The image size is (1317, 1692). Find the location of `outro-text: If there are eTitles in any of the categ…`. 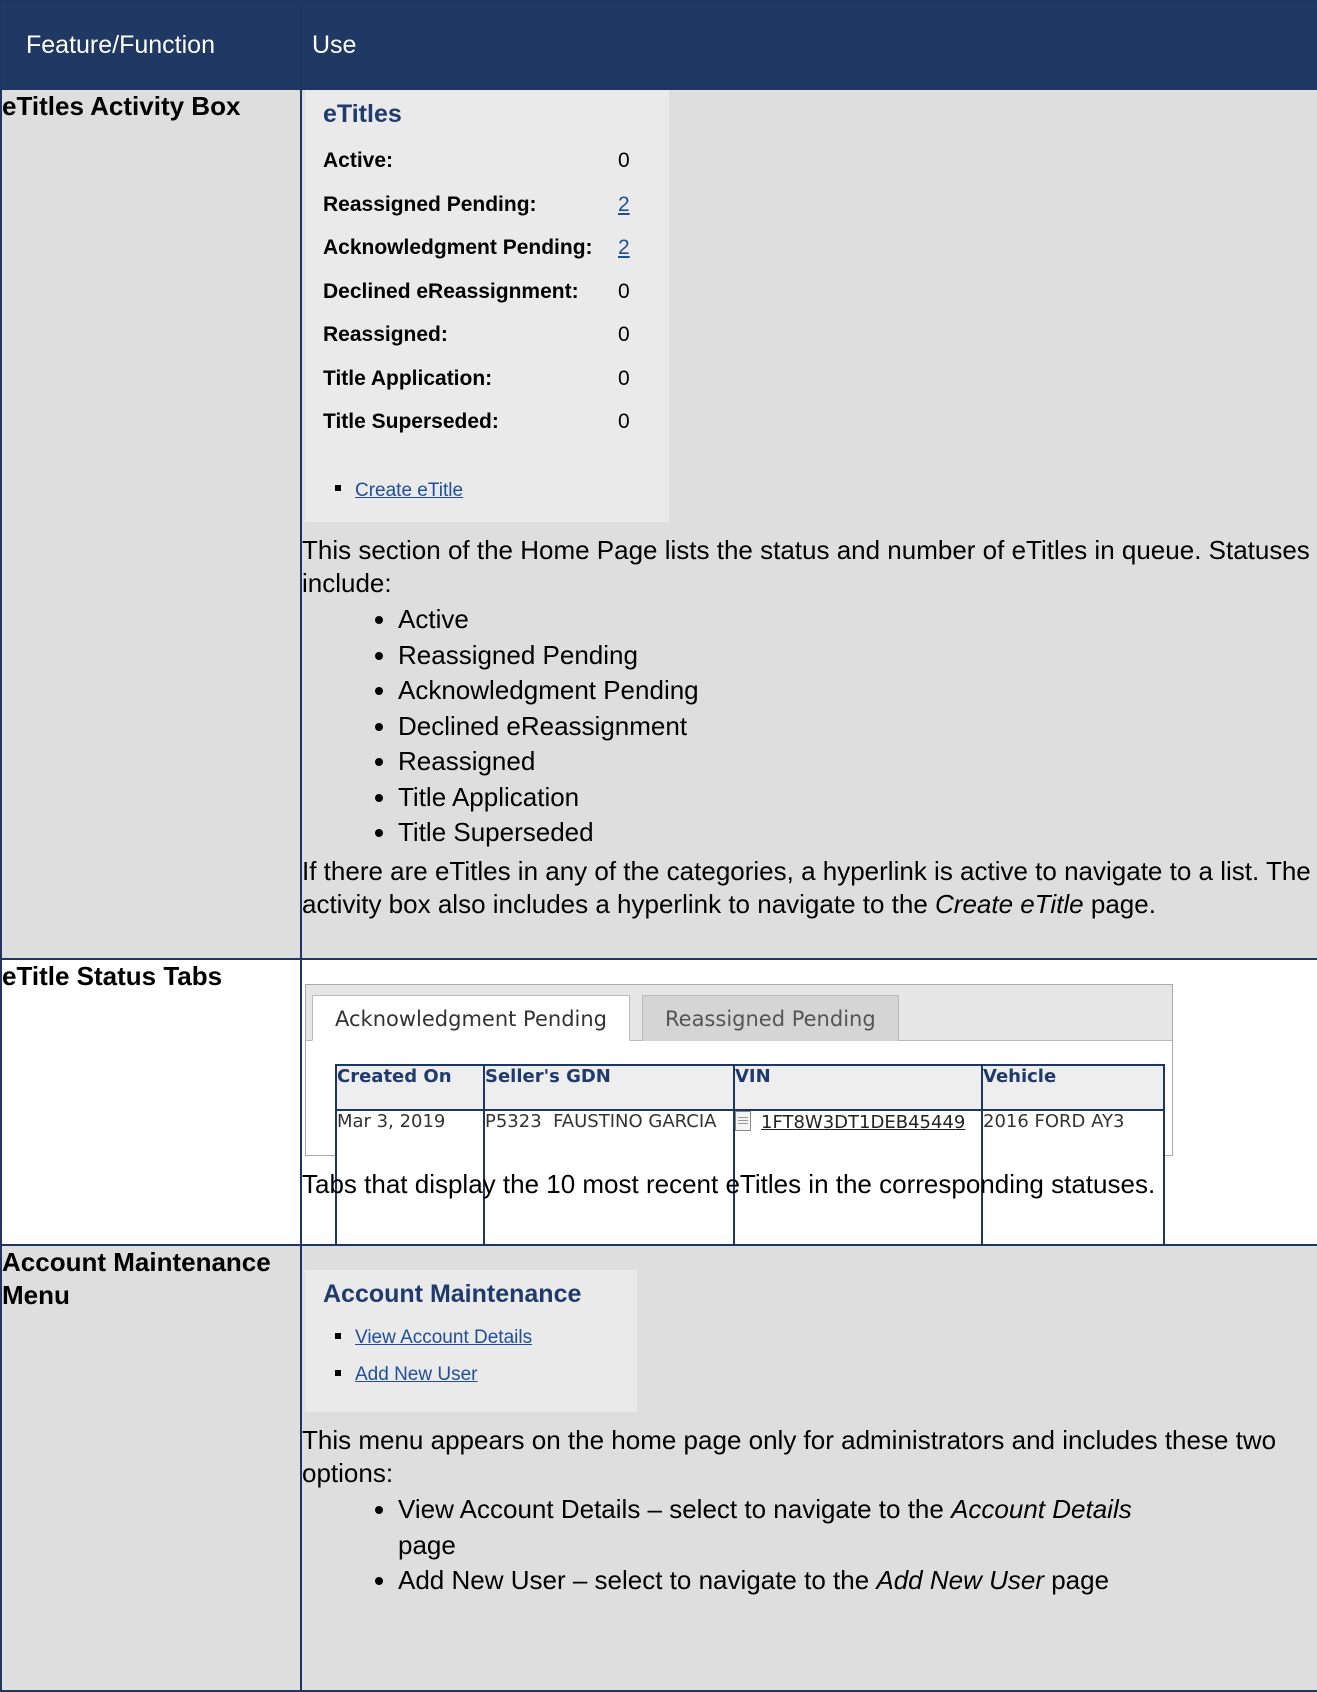

outro-text: If there are eTitles in any of the categ… is located at coordinates (806, 887).